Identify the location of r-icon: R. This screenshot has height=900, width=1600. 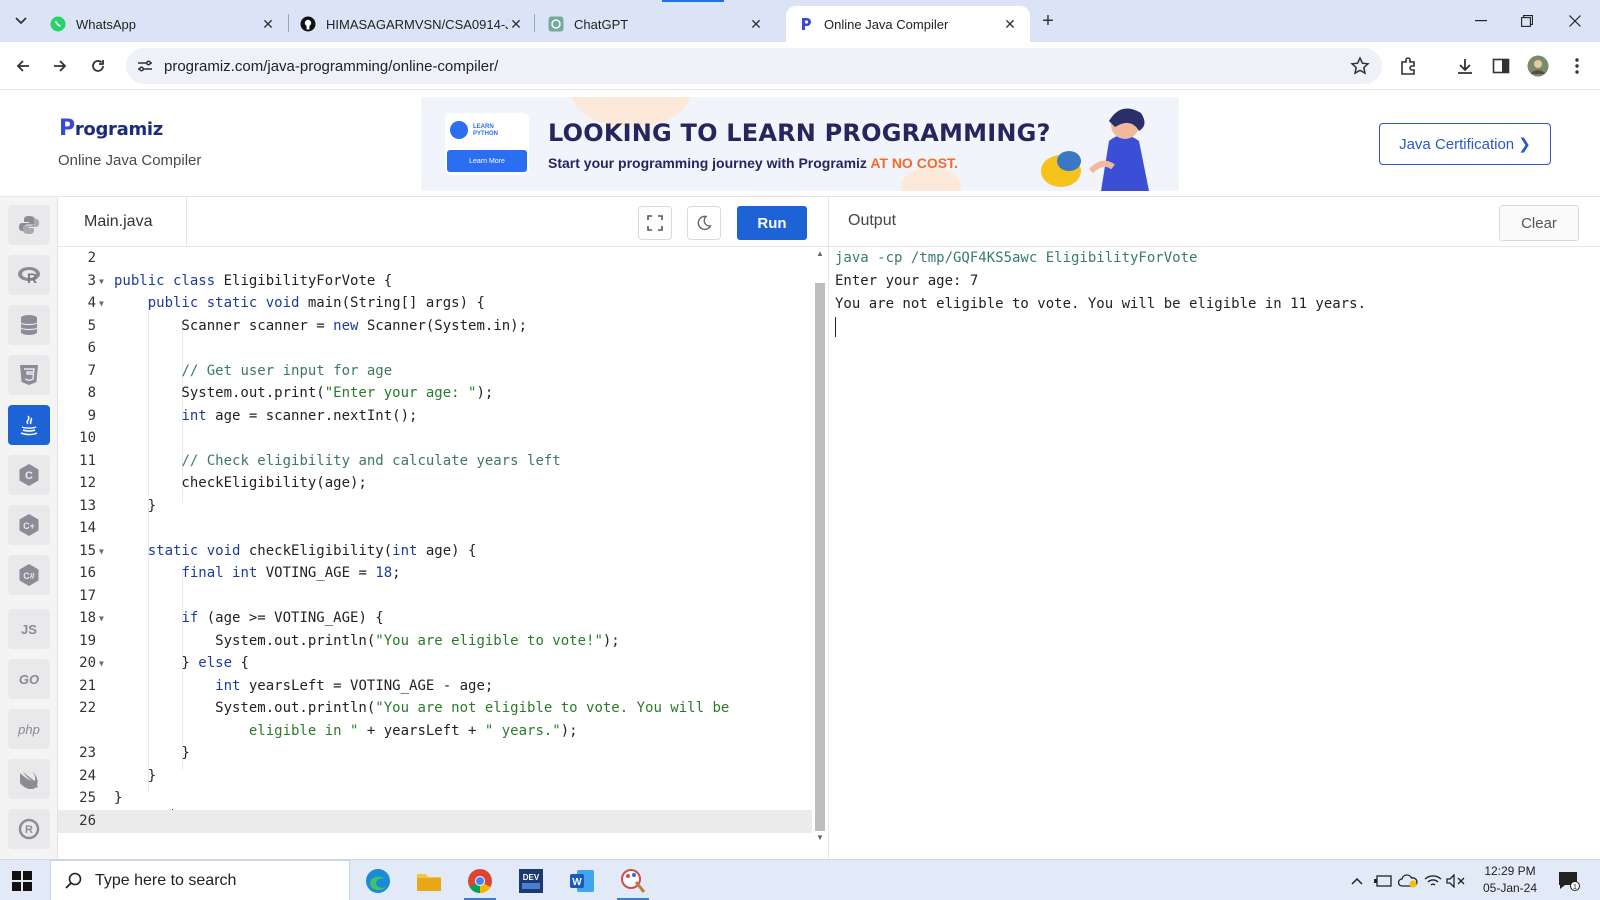
(29, 275).